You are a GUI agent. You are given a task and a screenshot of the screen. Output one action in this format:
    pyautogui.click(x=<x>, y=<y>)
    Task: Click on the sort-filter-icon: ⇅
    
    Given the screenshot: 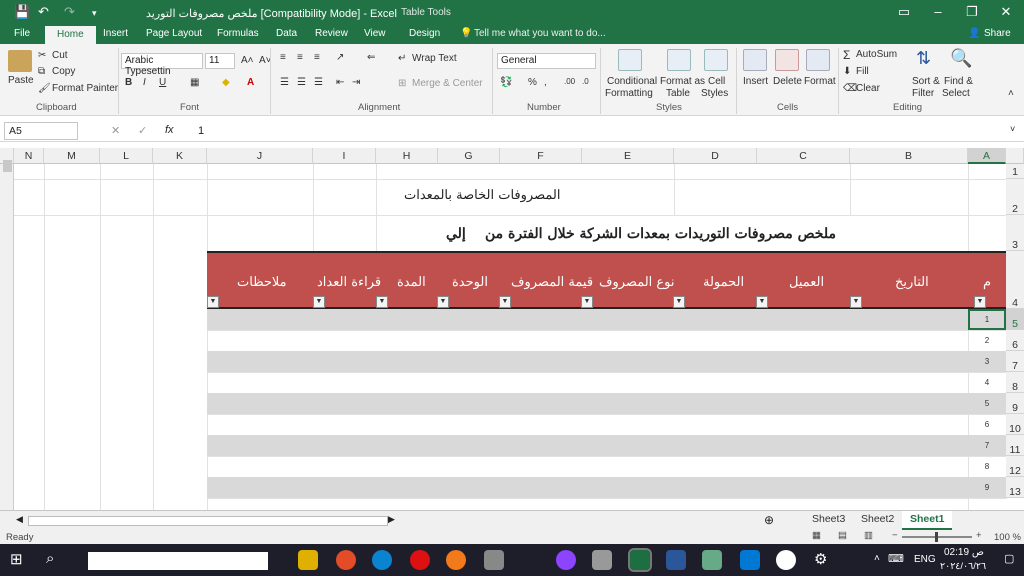 What is the action you would take?
    pyautogui.click(x=923, y=58)
    